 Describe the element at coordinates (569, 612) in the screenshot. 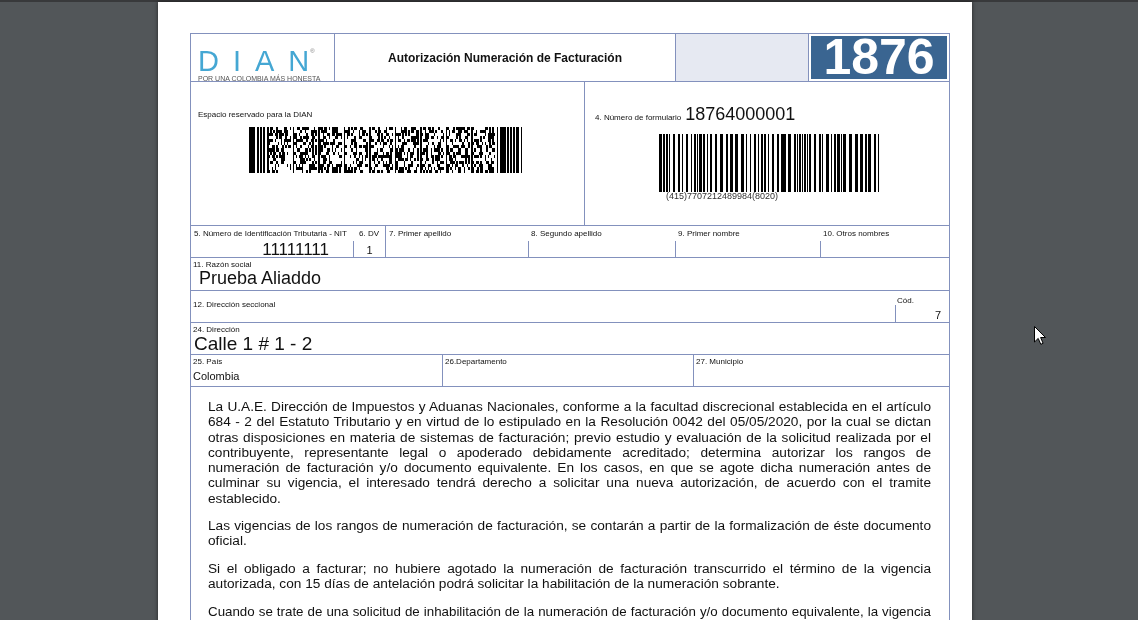

I see `body-paragraph: Cuando se trate de una solicitud de inhabilitación de la numeración de facturación y/o documento equivalente, la vigencia` at that location.